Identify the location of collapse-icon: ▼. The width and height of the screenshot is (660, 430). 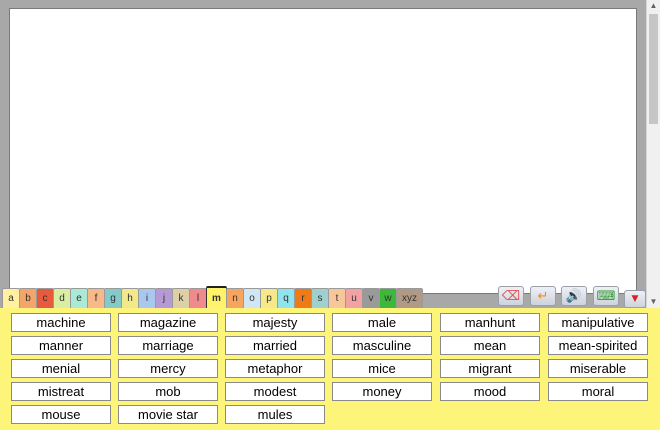
(635, 299).